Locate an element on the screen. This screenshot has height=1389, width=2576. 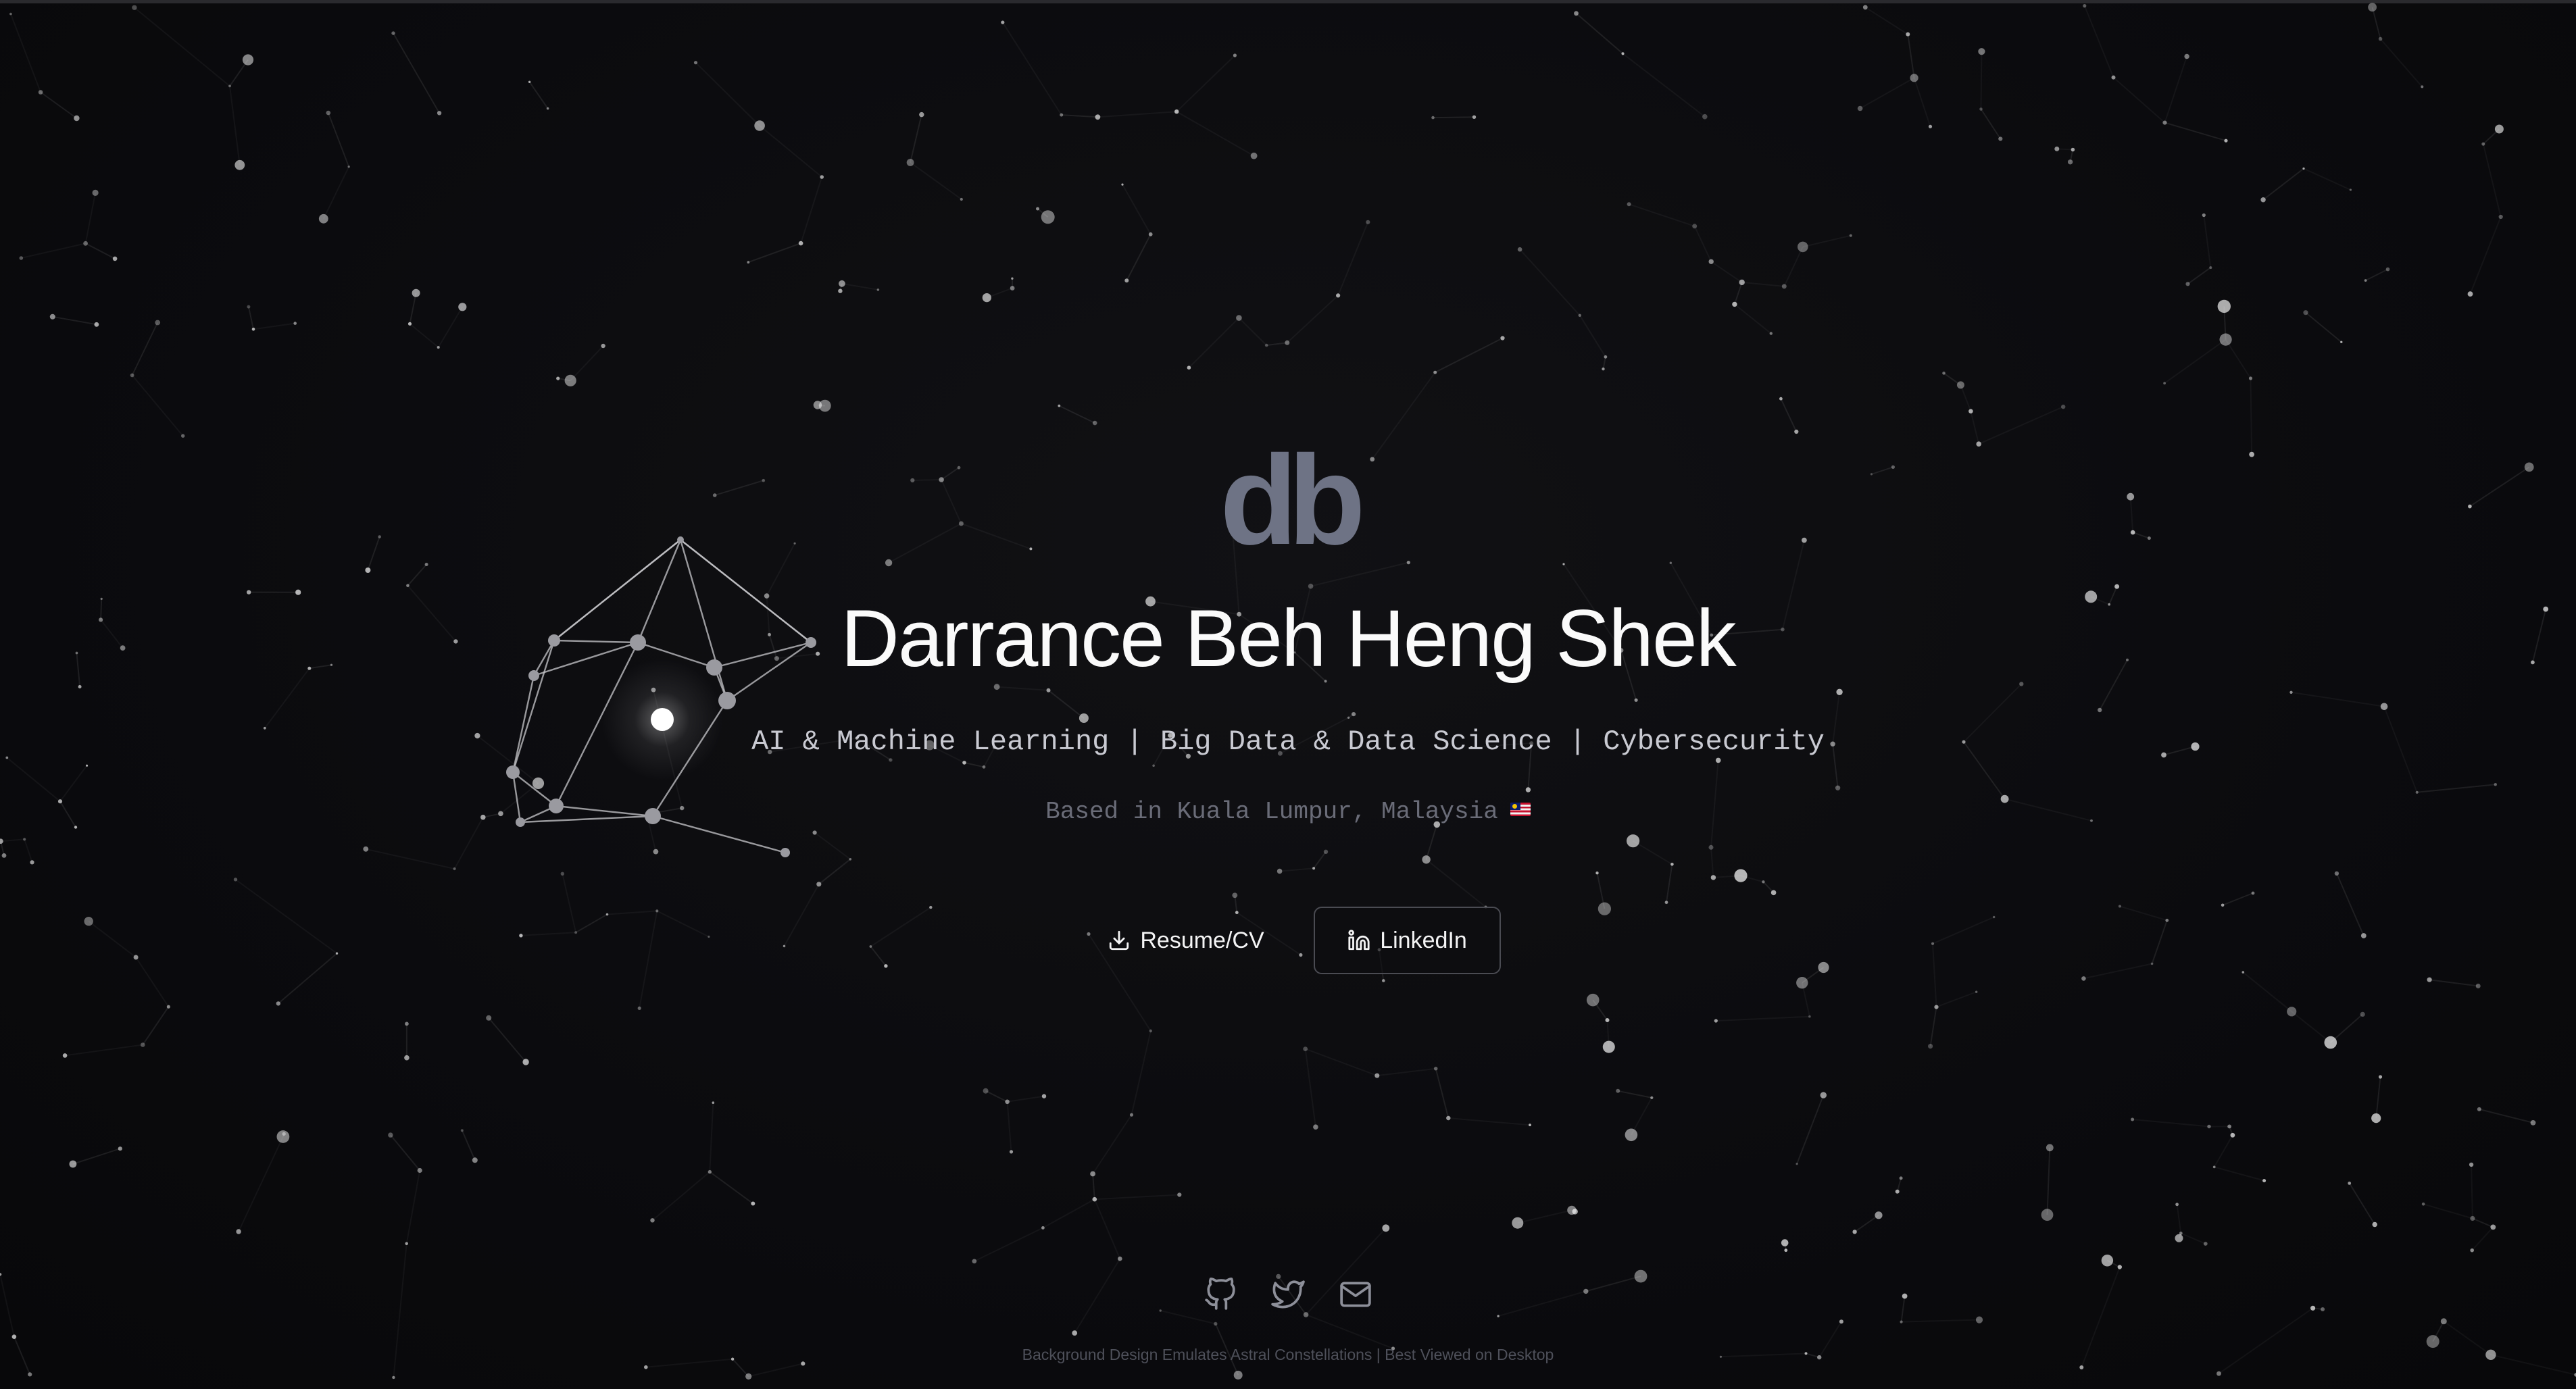
linkedin-button: LinkedIn is located at coordinates (1408, 940).